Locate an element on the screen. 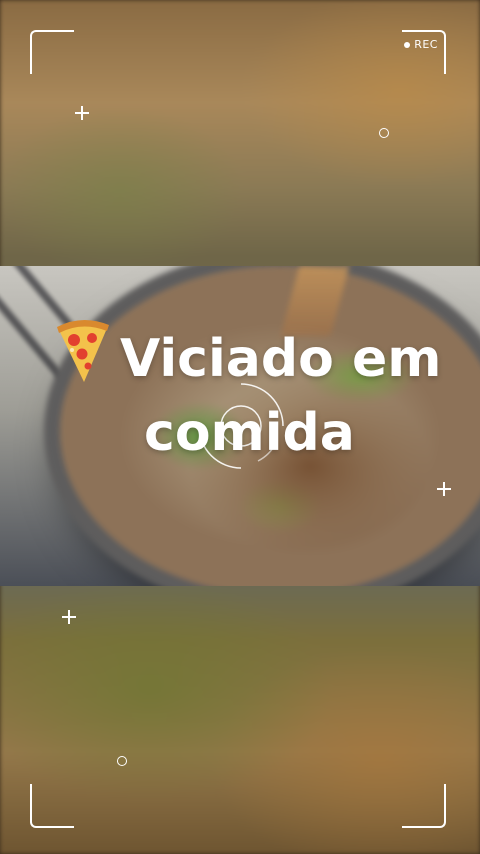  title-line-1: Viciado em is located at coordinates (281, 359).